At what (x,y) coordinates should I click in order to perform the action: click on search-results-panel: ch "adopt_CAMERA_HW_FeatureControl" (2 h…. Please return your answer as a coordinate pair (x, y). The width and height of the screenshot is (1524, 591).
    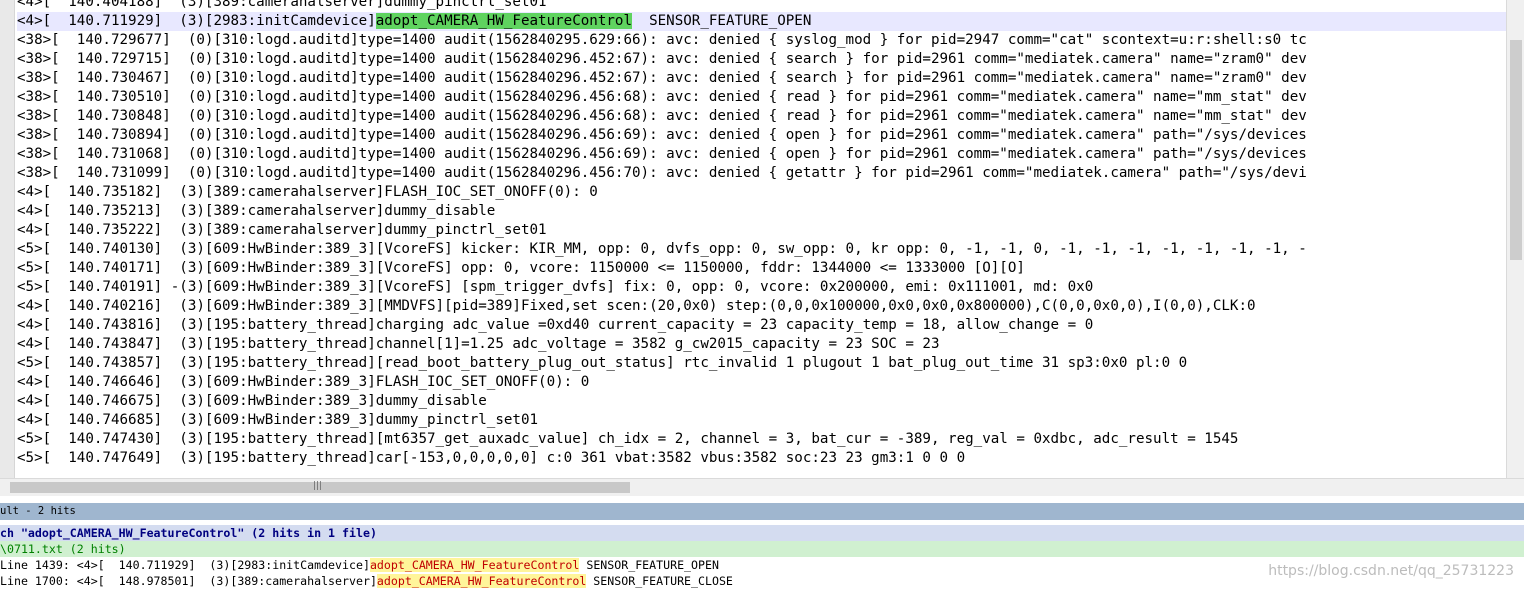
    Looking at the image, I should click on (762, 556).